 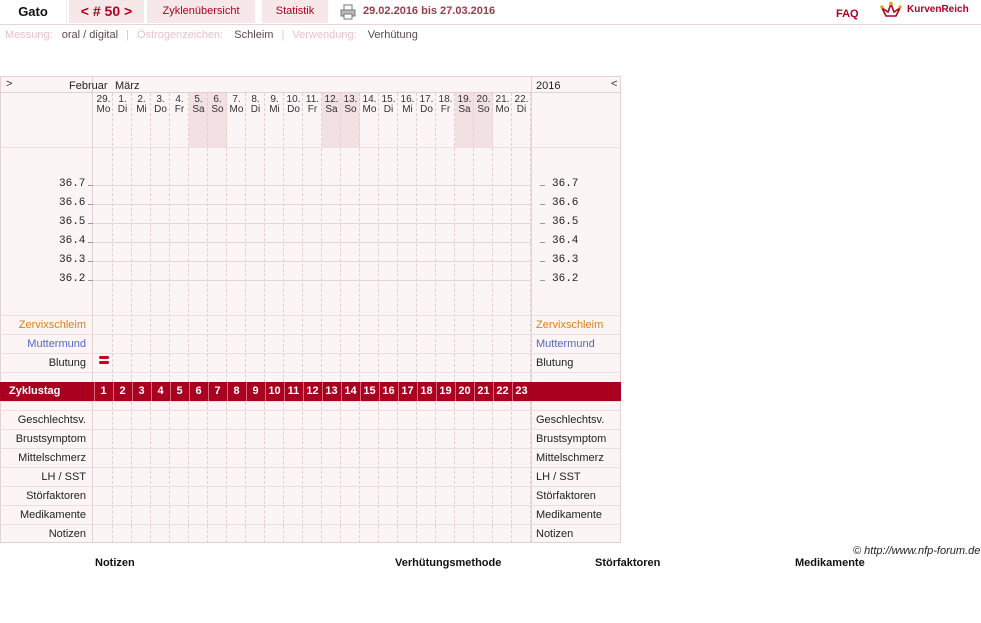 I want to click on usage-label: Verwendung:, so click(x=324, y=35).